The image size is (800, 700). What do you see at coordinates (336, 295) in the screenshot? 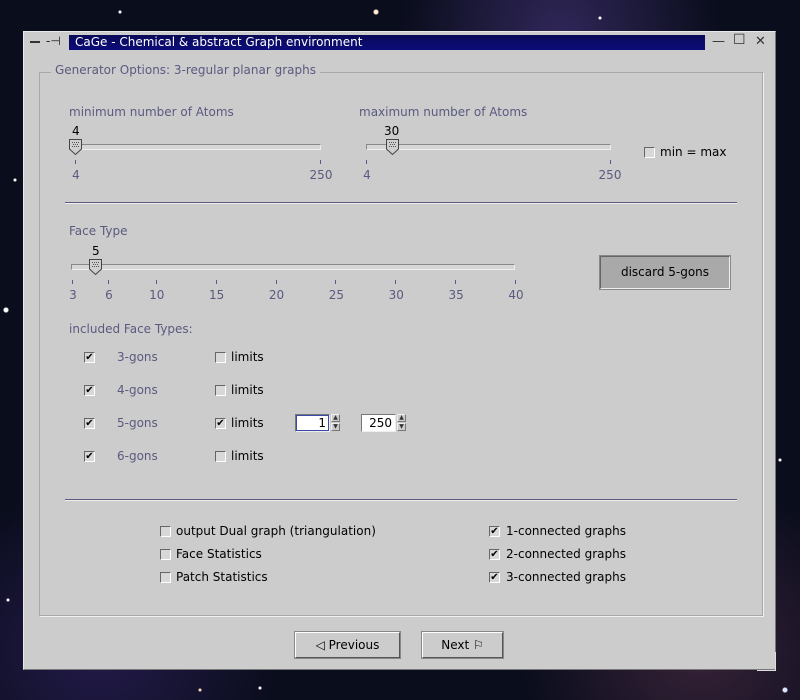
I see `face-type-tick-label: 25` at bounding box center [336, 295].